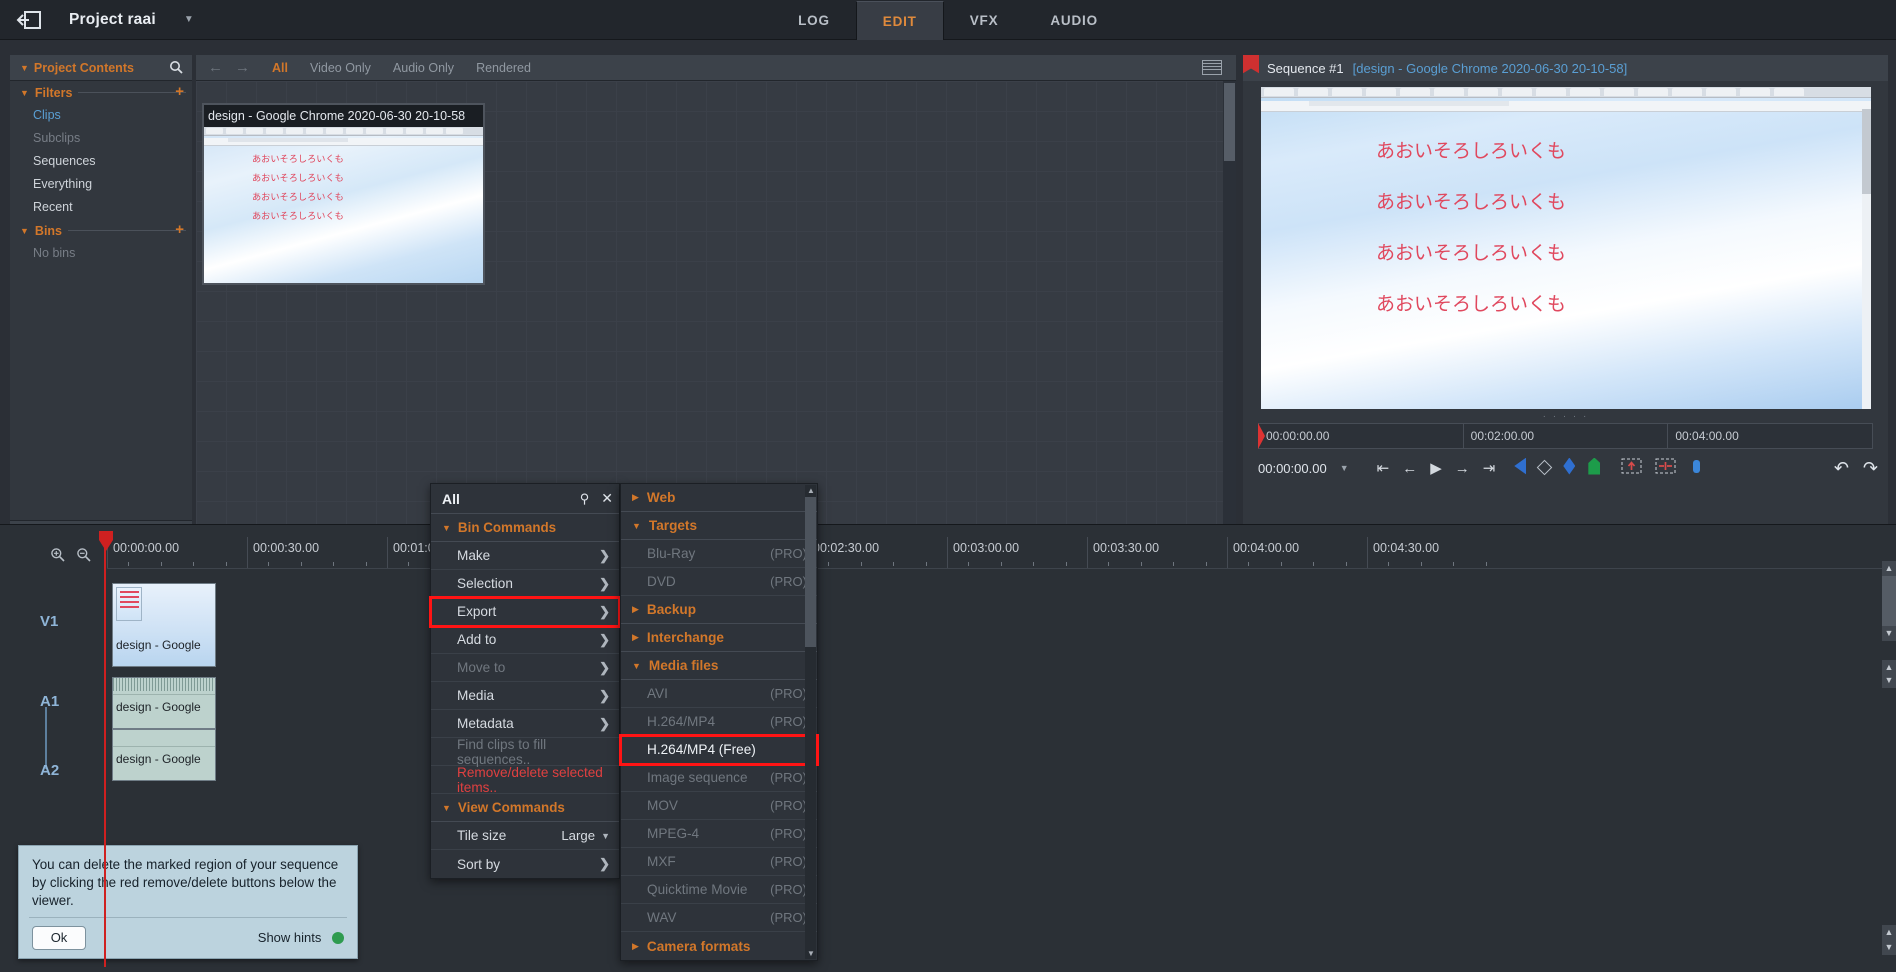  I want to click on timeline-scrollbar-bottom: ▲ ▼, so click(1889, 940).